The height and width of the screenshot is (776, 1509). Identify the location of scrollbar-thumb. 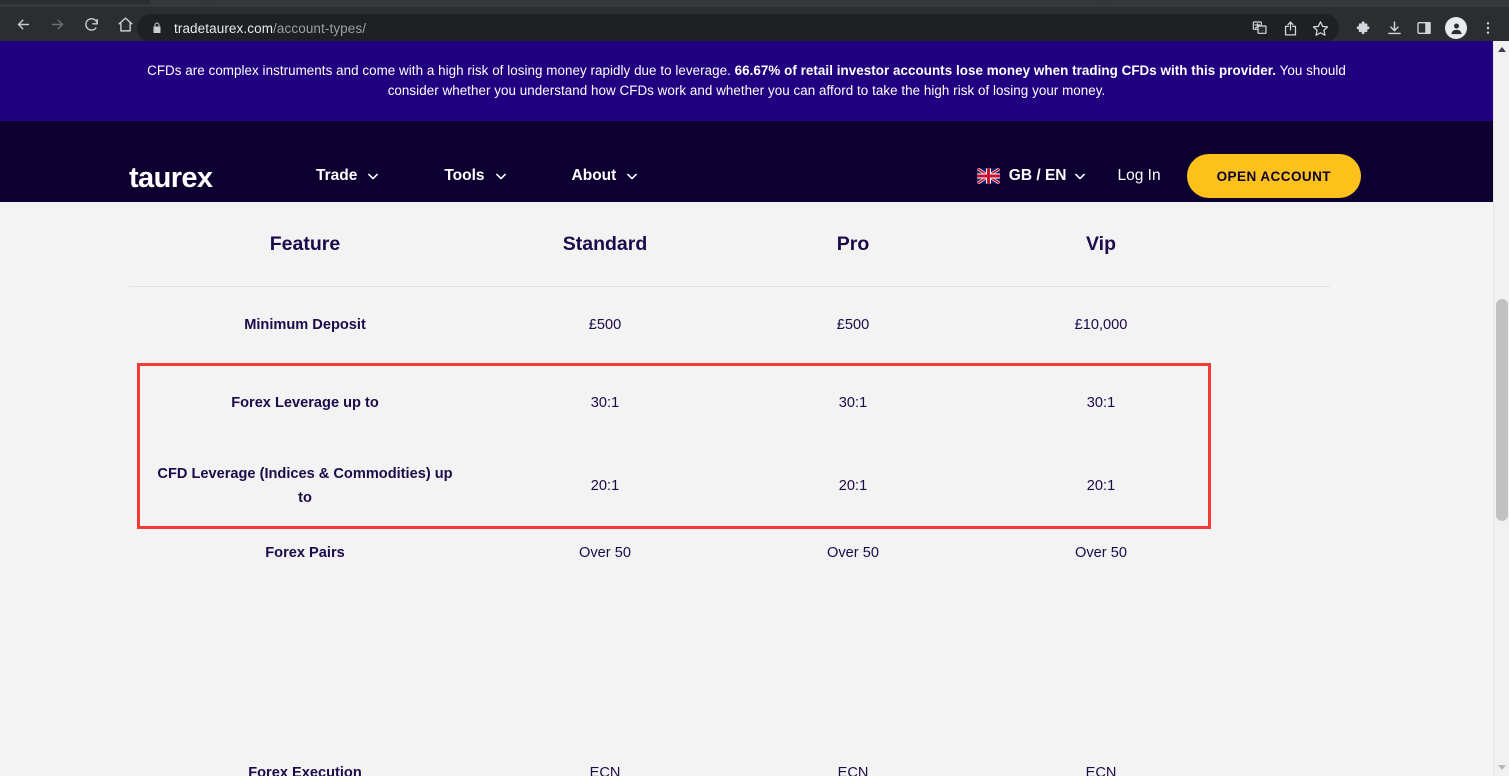
(1502, 410).